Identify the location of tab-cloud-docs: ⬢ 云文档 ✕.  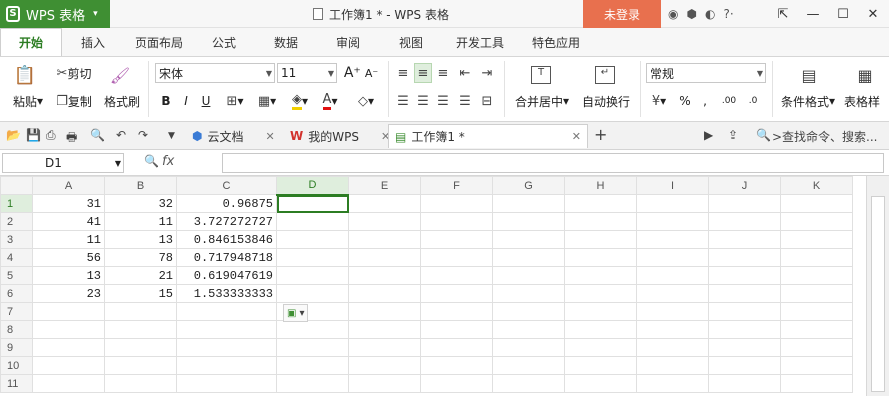
(233, 136).